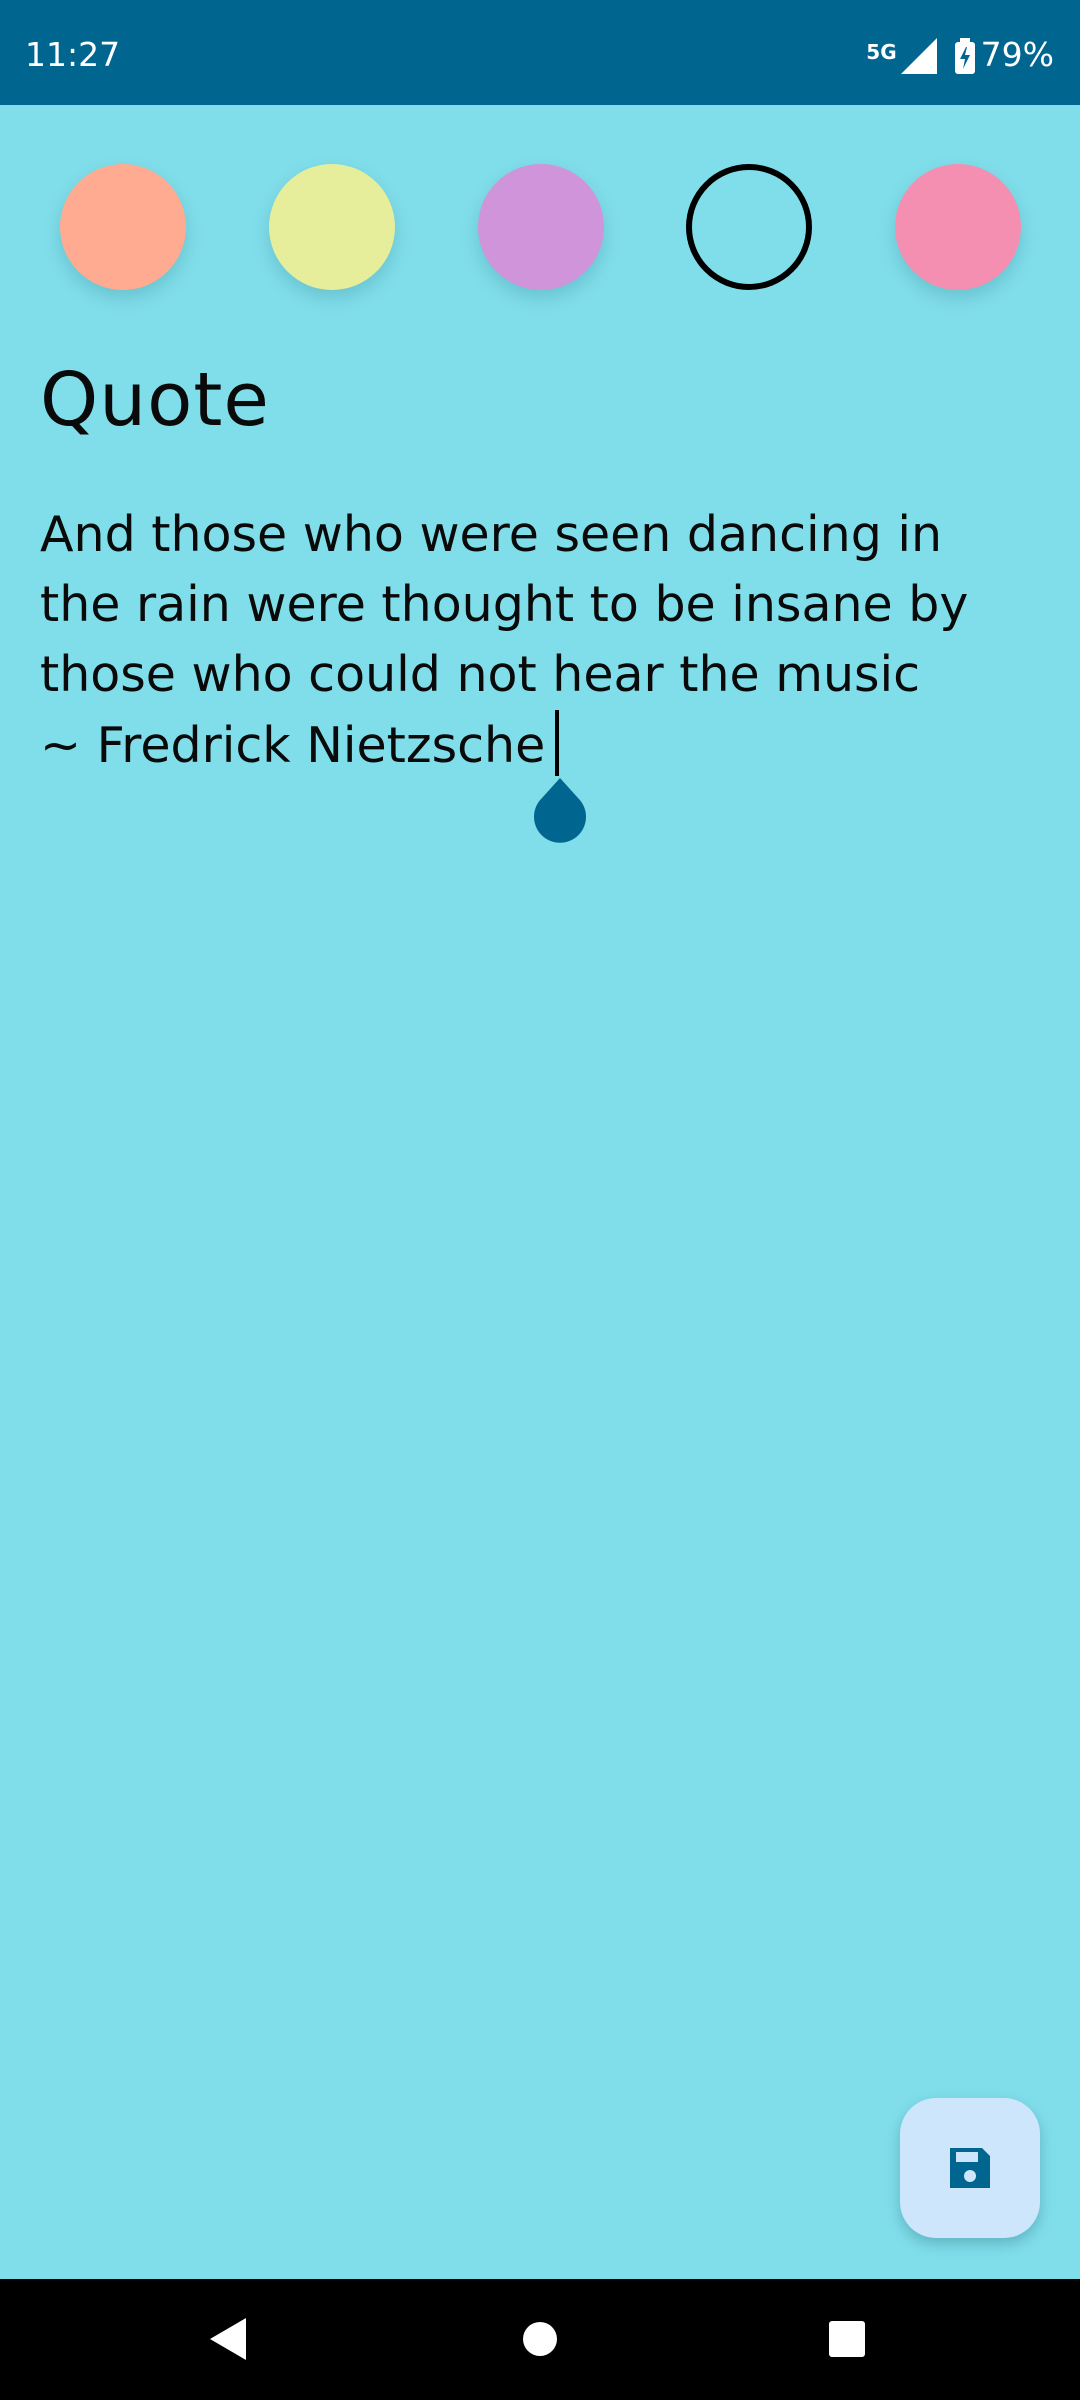 This screenshot has height=2400, width=1080. Describe the element at coordinates (881, 52) in the screenshot. I see `network-type: 5G` at that location.